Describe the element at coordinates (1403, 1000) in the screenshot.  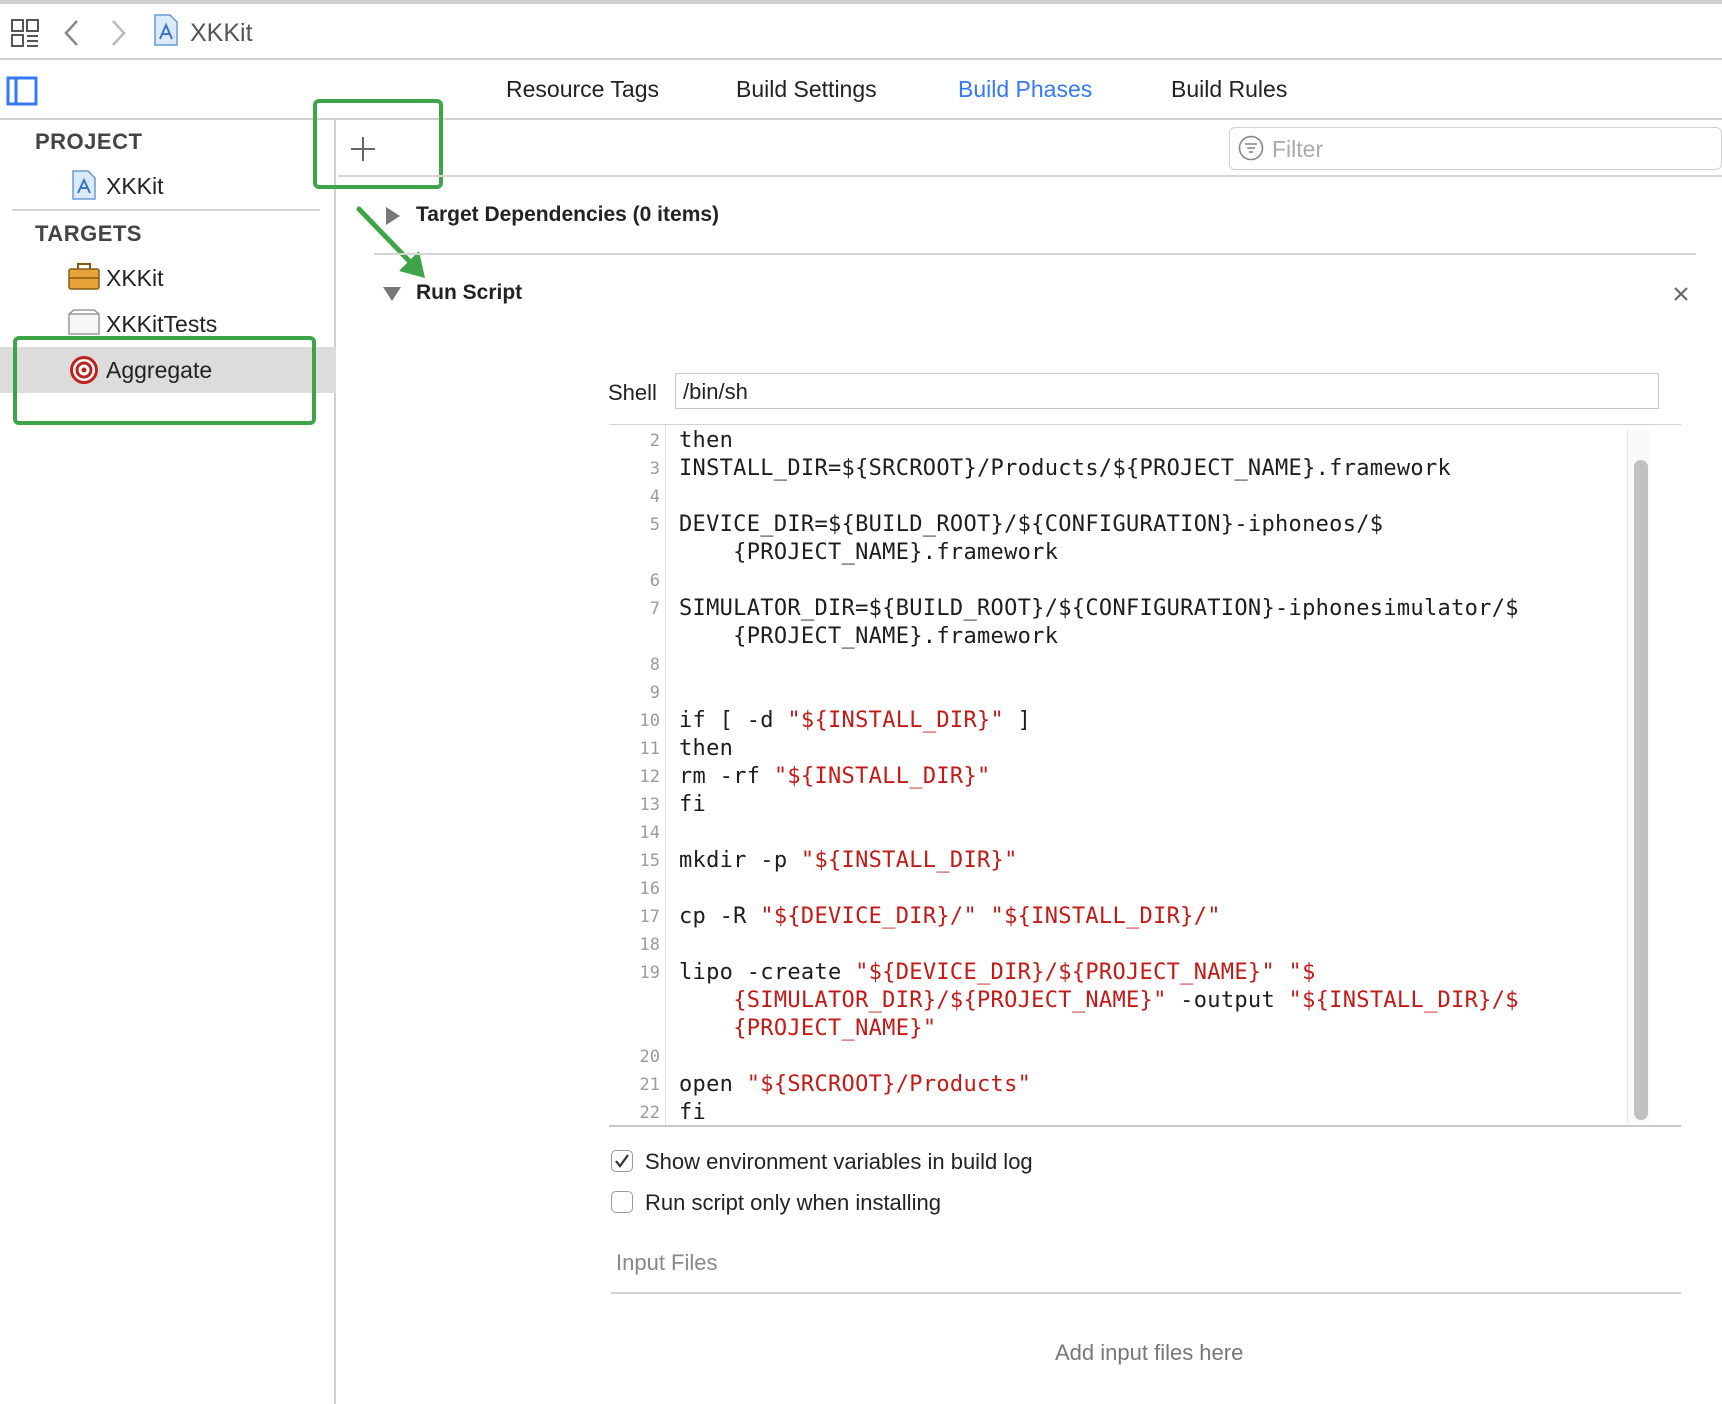
I see `code-string: "${INSTALL_DIR}/$` at that location.